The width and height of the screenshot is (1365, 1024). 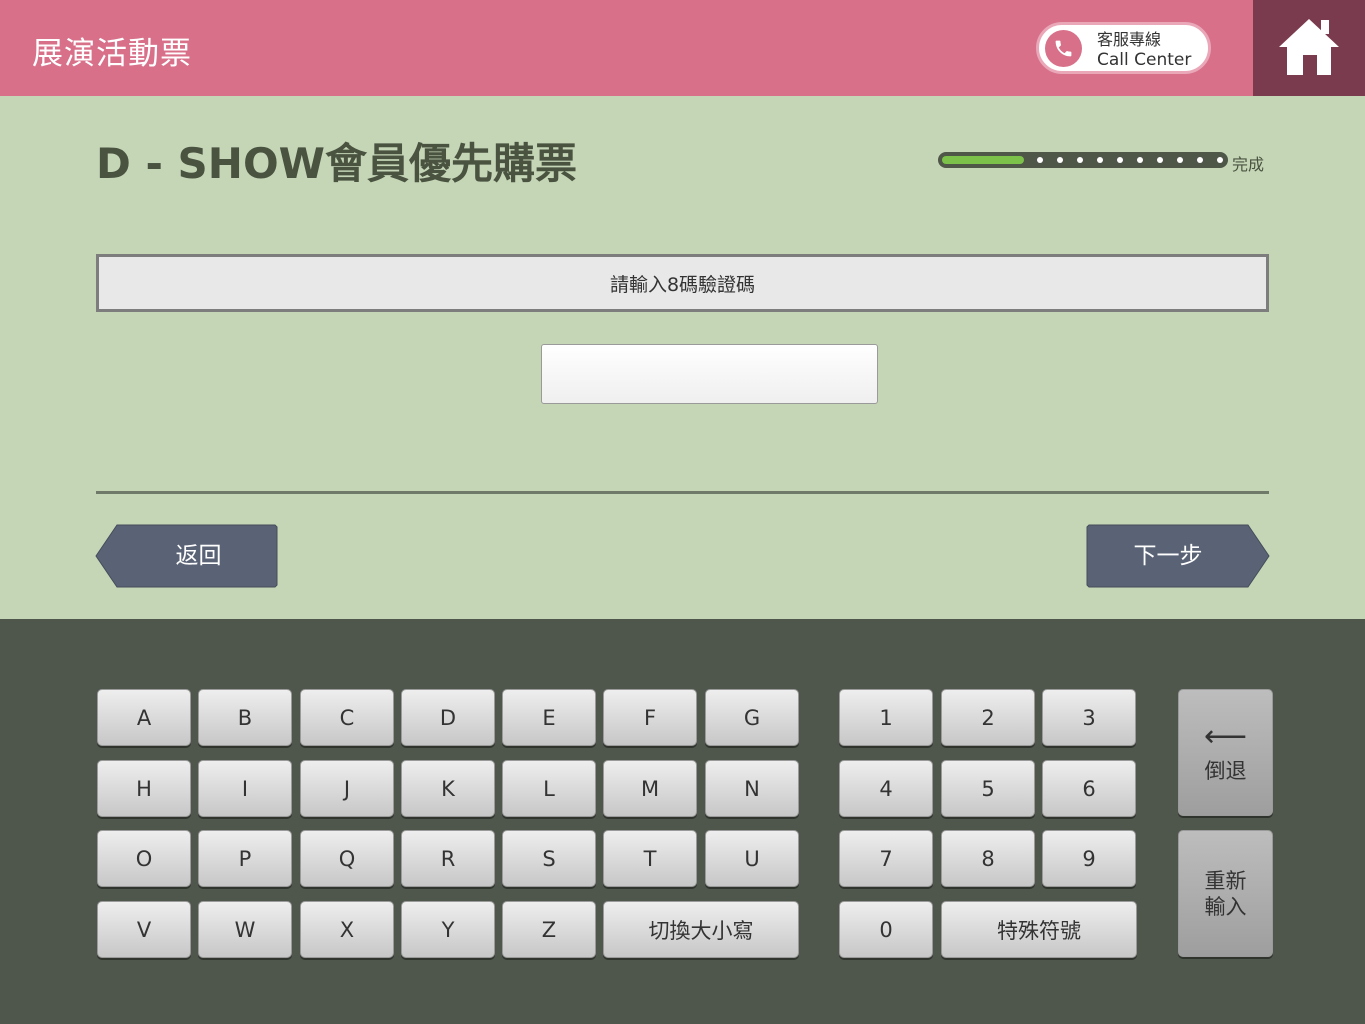 I want to click on home-icon, so click(x=1309, y=47).